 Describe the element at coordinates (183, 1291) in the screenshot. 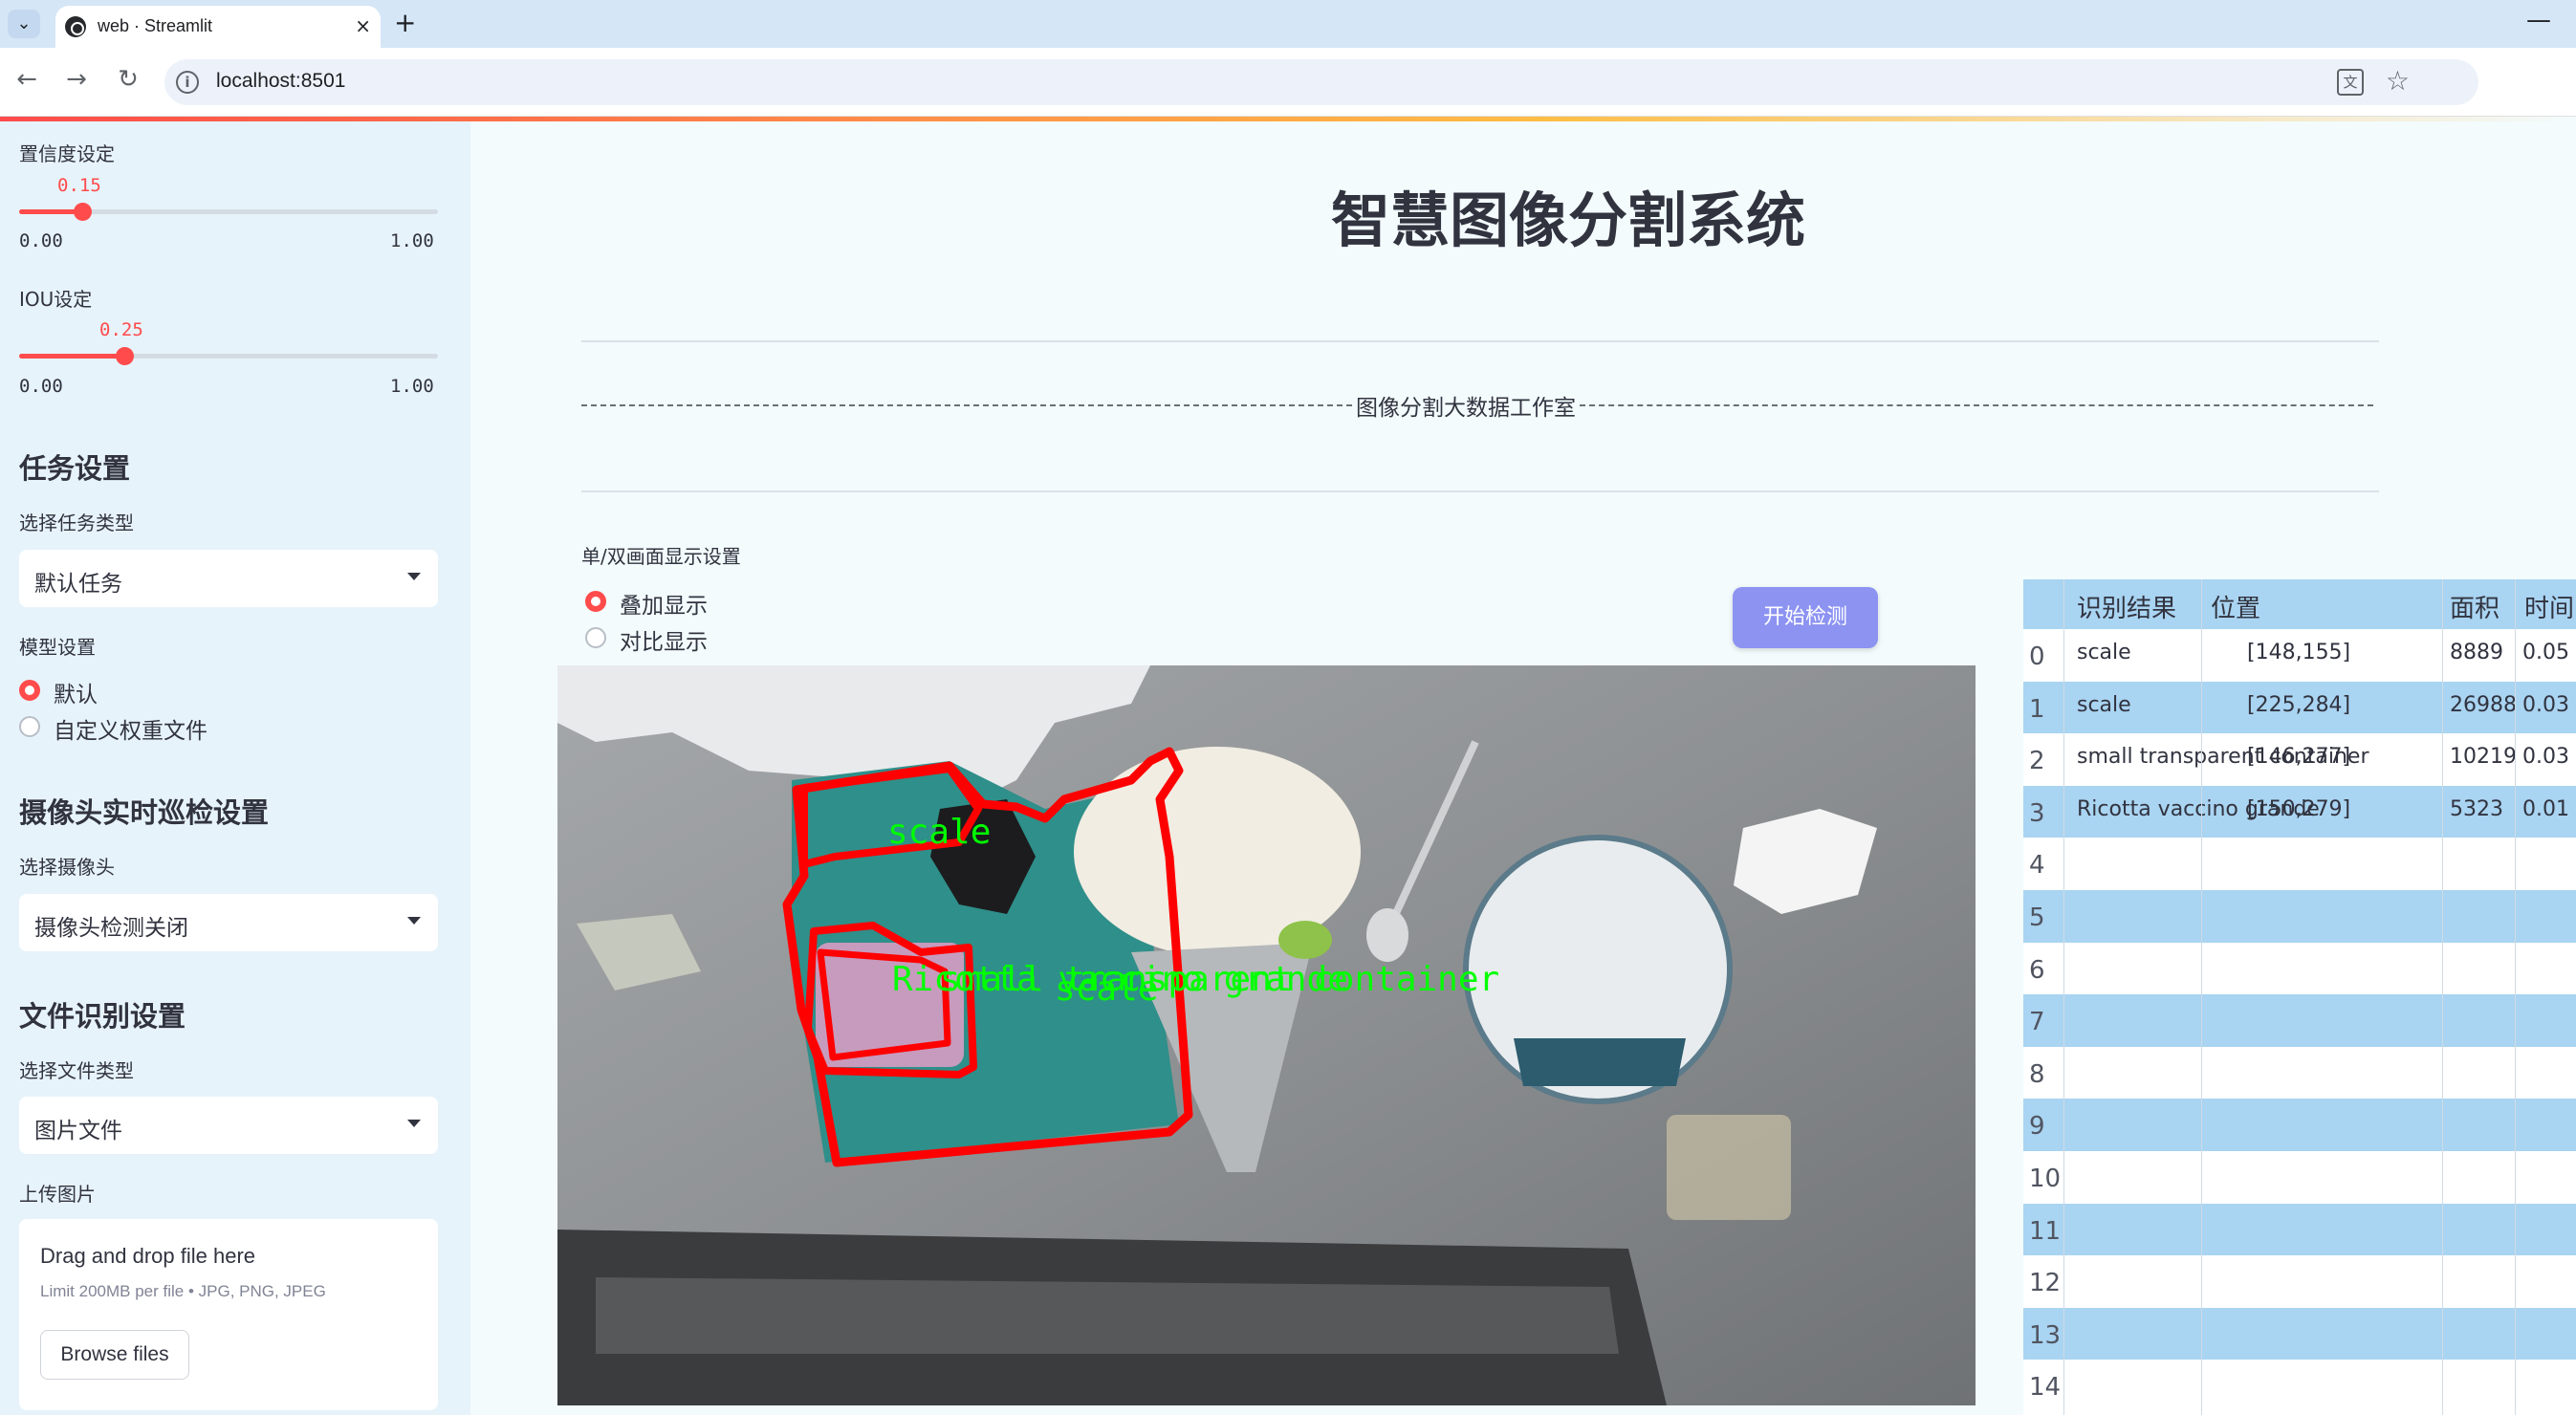

I see `upload-hint: Limit 200MB per file • JPG, PNG, JPEG` at that location.